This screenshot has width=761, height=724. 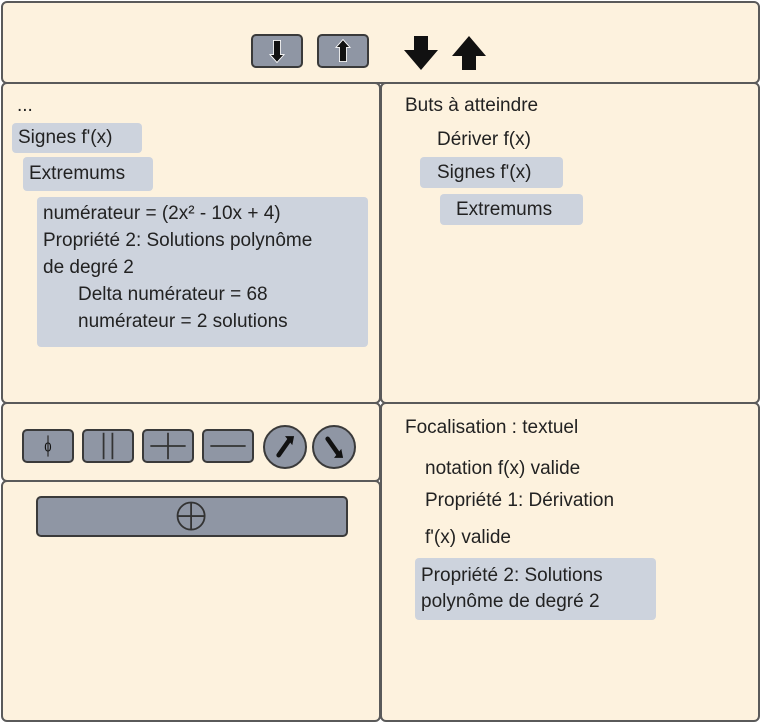 What do you see at coordinates (88, 267) in the screenshot?
I see `proof-line-degree: de degré 2` at bounding box center [88, 267].